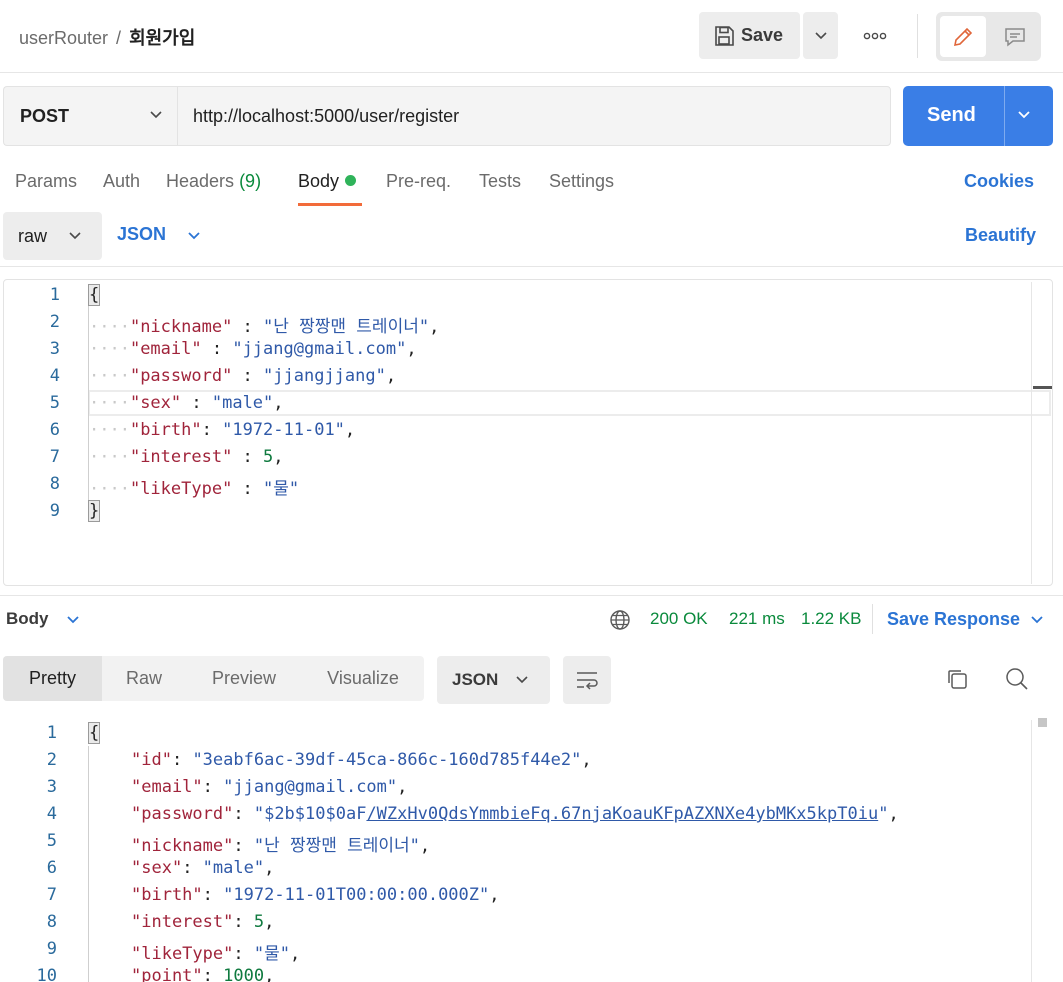 This screenshot has width=1063, height=982. Describe the element at coordinates (51, 841) in the screenshot. I see `line-number: 5` at that location.